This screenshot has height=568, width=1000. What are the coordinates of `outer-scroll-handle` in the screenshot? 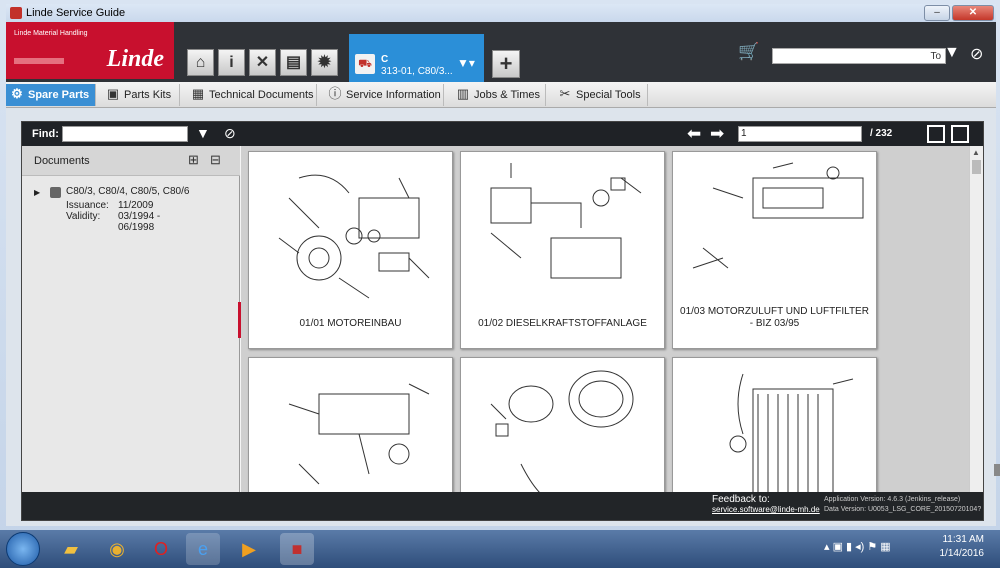 It's located at (997, 470).